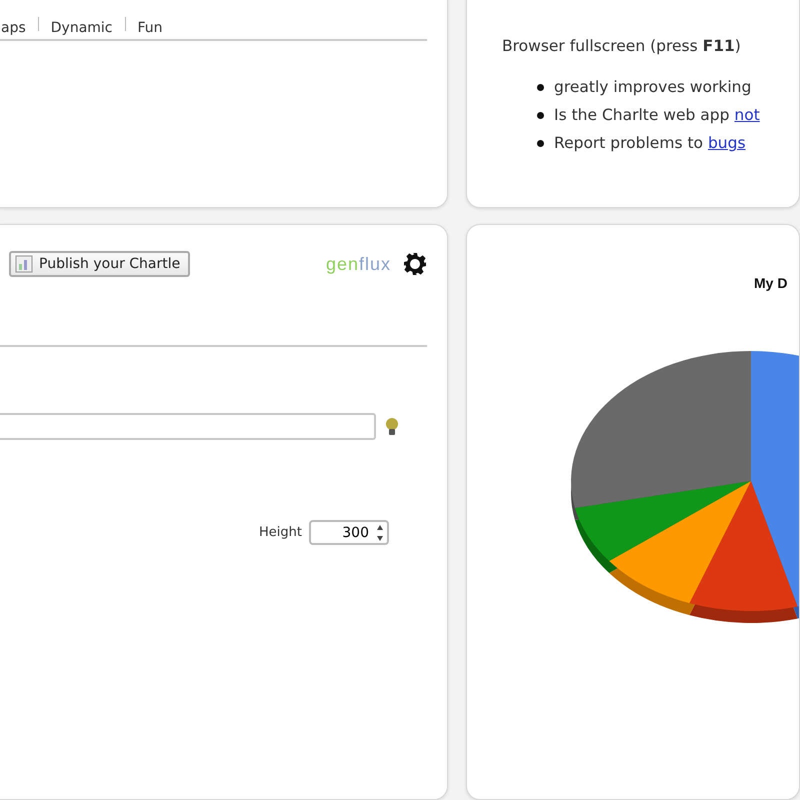 The width and height of the screenshot is (800, 800). I want to click on publish-button: Publish your Chartle, so click(99, 264).